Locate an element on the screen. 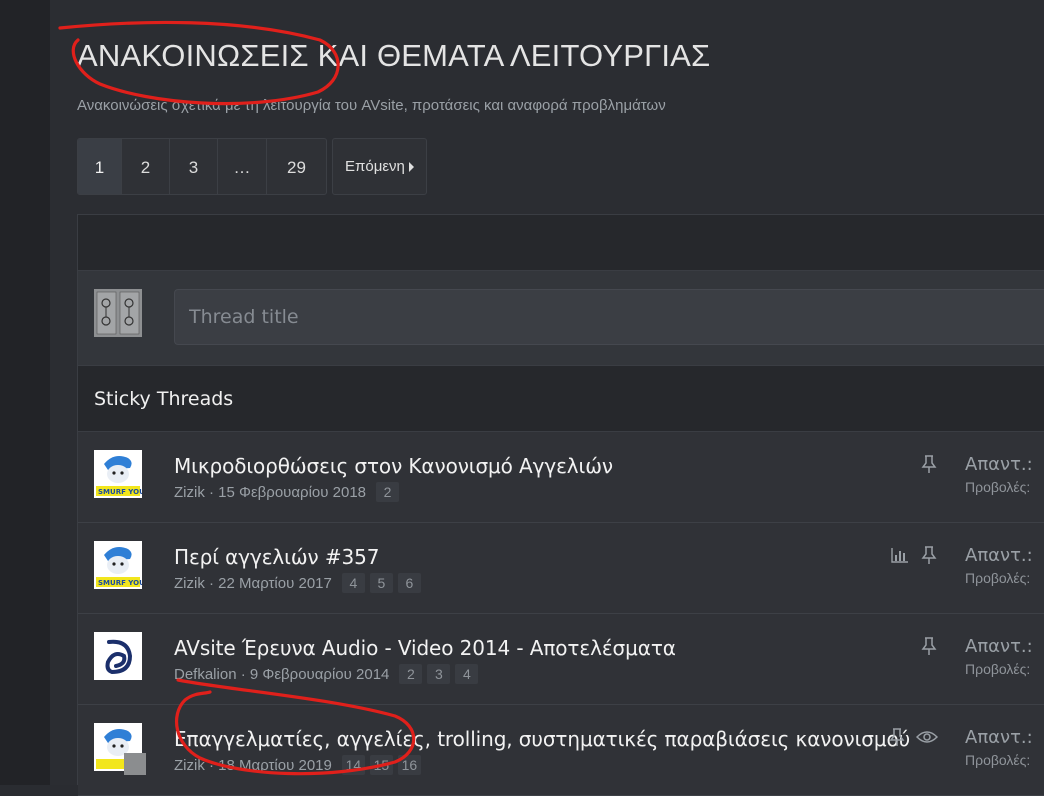 Image resolution: width=1044 pixels, height=796 pixels. thread-title-link: Μικροδιορθώσεις στον Κανονισμό Αγγελιών is located at coordinates (393, 466).